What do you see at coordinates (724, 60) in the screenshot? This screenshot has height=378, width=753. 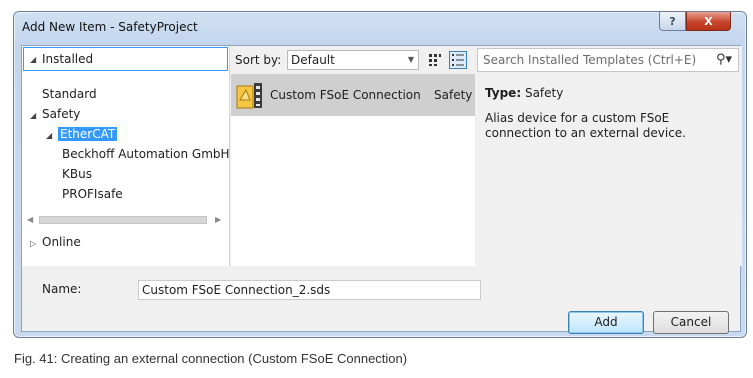 I see `search-icon: ⚲▾` at bounding box center [724, 60].